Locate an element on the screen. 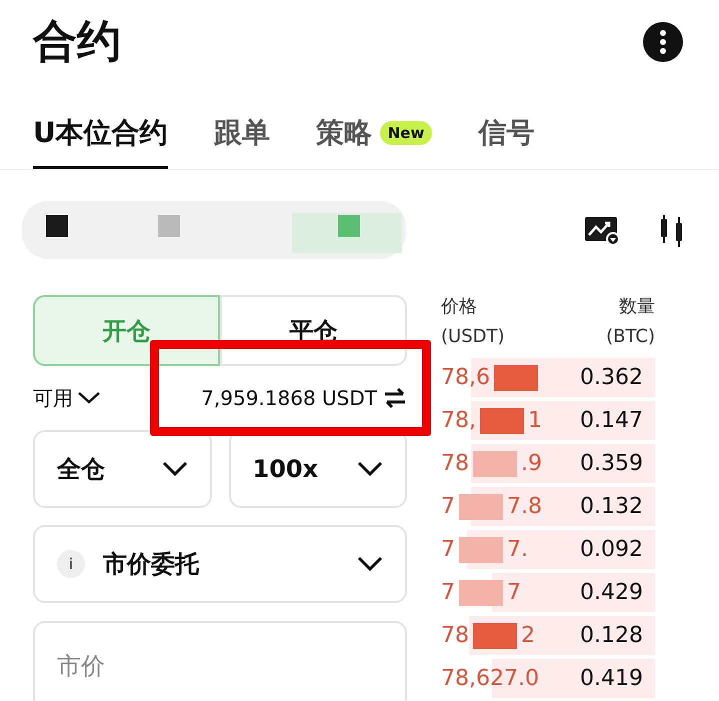 The width and height of the screenshot is (719, 701). amount: 0.359 is located at coordinates (611, 464).